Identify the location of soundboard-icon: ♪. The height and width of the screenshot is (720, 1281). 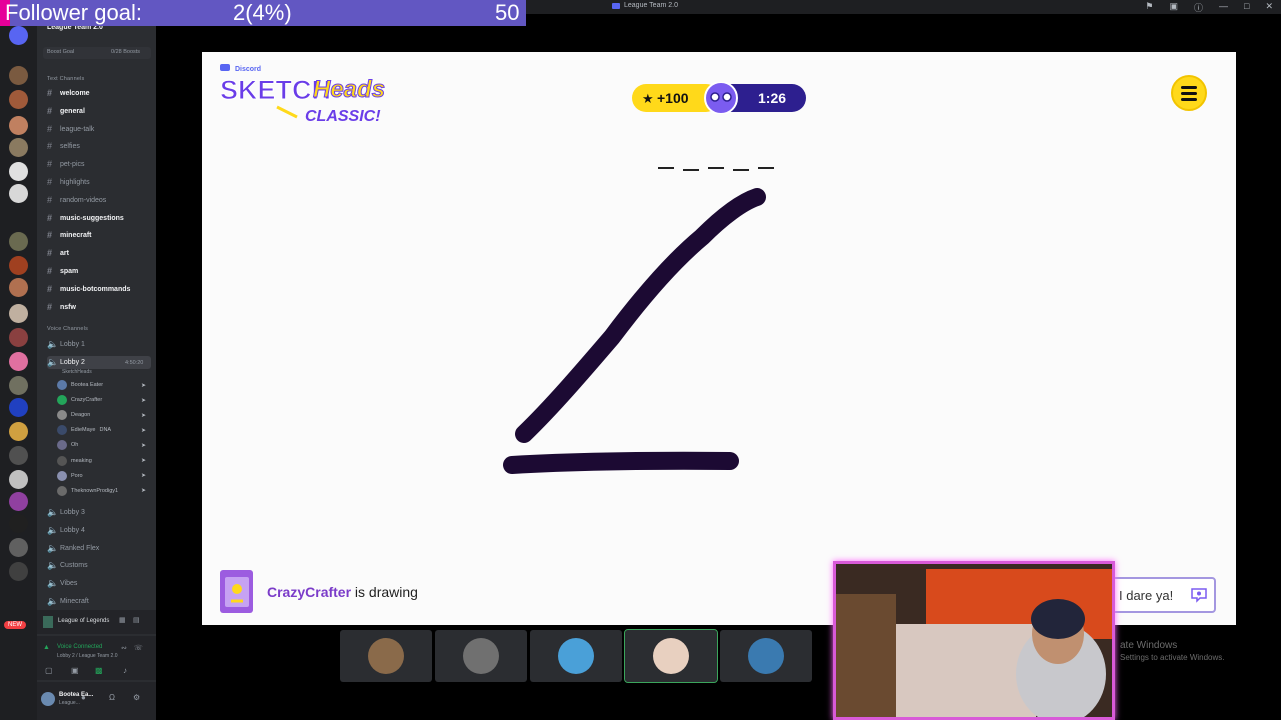
(125, 670).